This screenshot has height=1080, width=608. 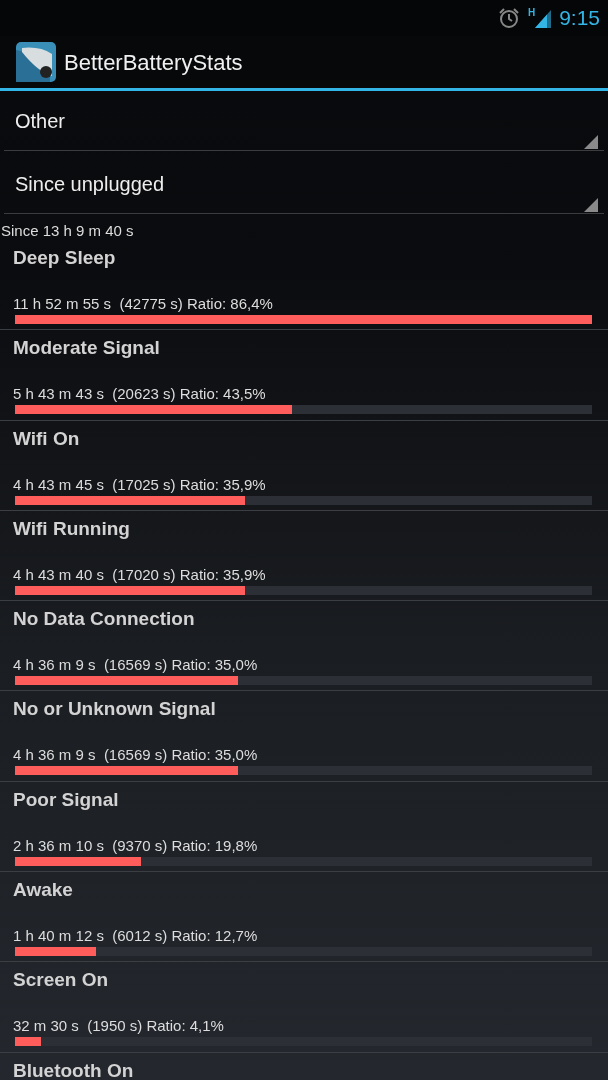 What do you see at coordinates (140, 484) in the screenshot?
I see `stat-detail: 4 h 43 m 45 s (17025 s) Ratio: 35,9%` at bounding box center [140, 484].